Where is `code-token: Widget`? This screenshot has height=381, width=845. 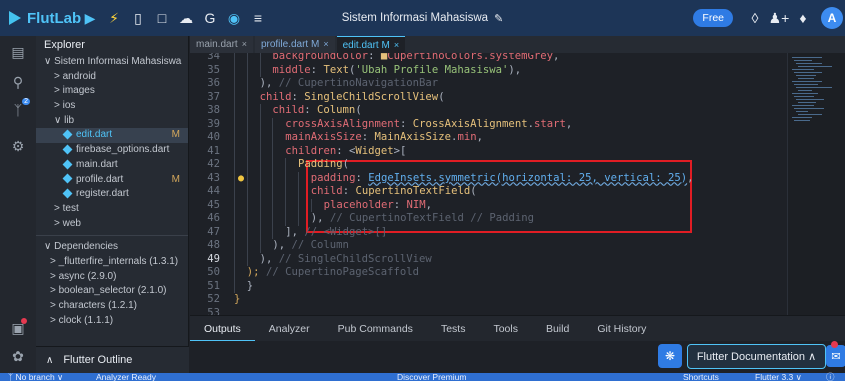
code-token: Widget is located at coordinates (374, 150).